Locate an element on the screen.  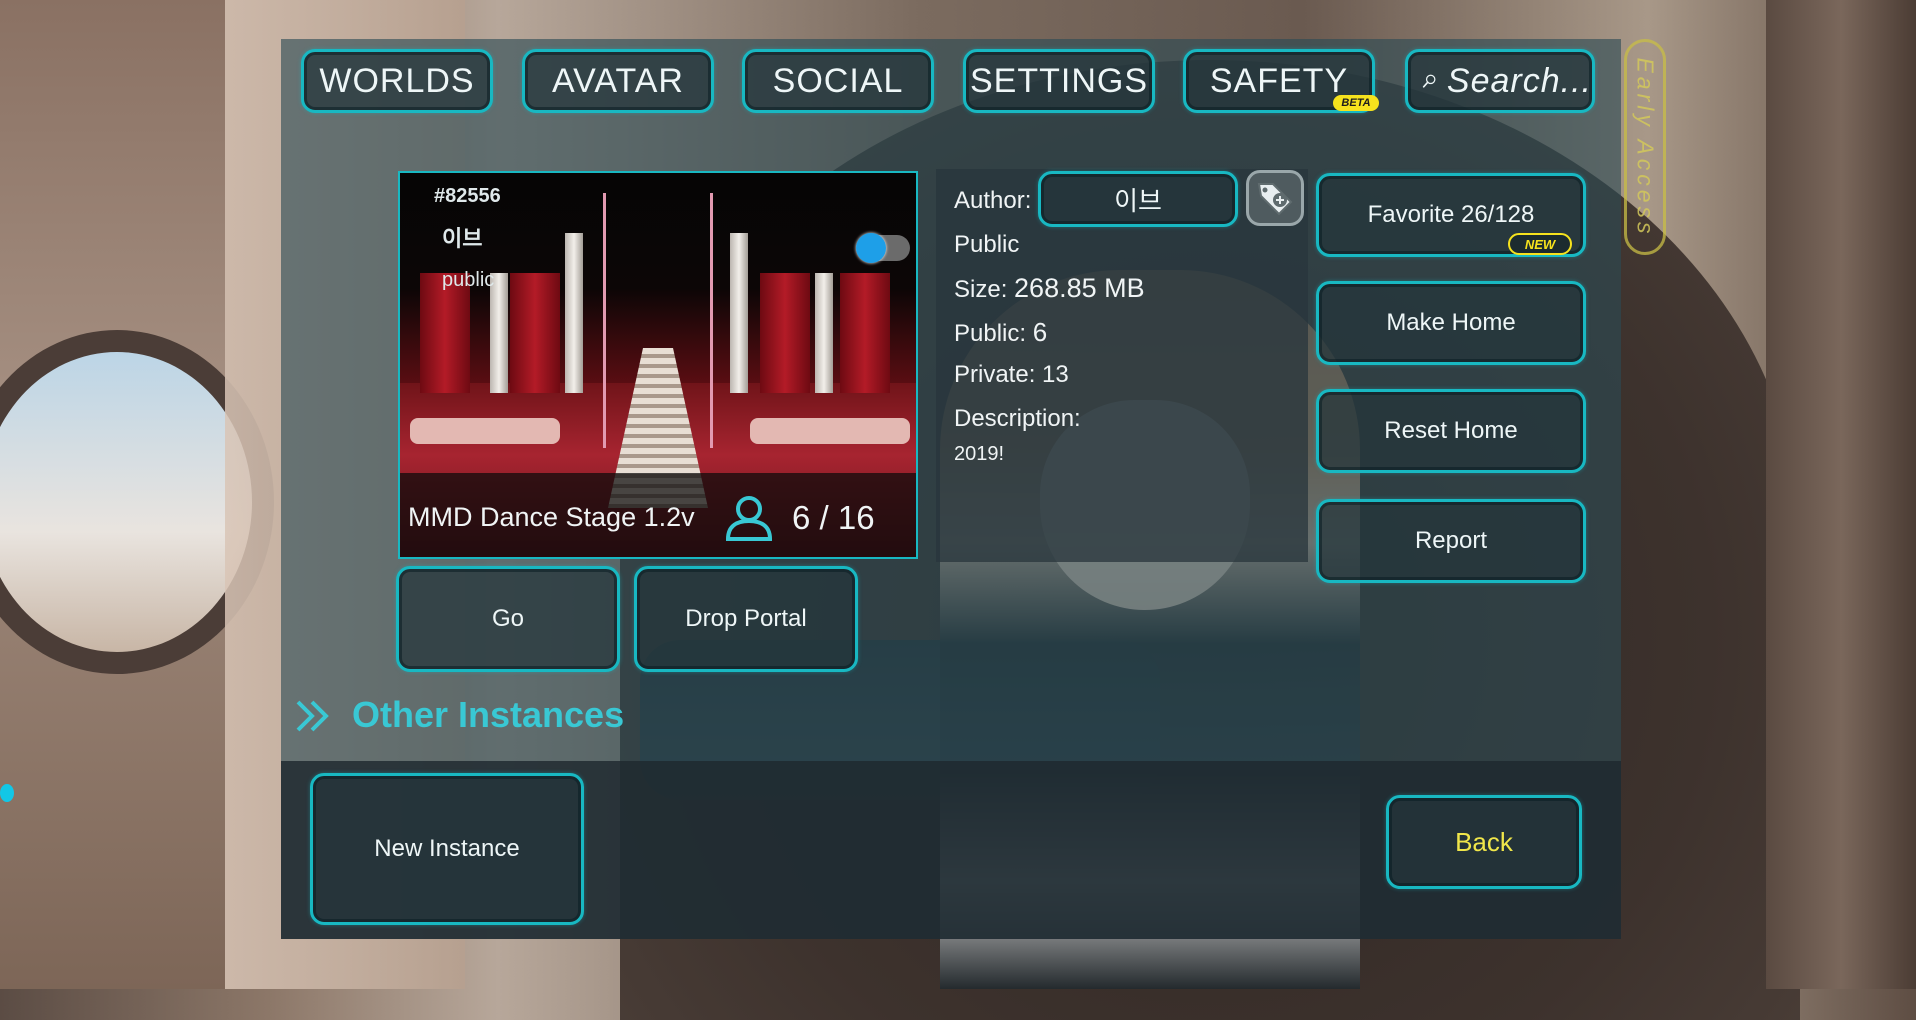
size-value: 268.85 MB is located at coordinates (1079, 288).